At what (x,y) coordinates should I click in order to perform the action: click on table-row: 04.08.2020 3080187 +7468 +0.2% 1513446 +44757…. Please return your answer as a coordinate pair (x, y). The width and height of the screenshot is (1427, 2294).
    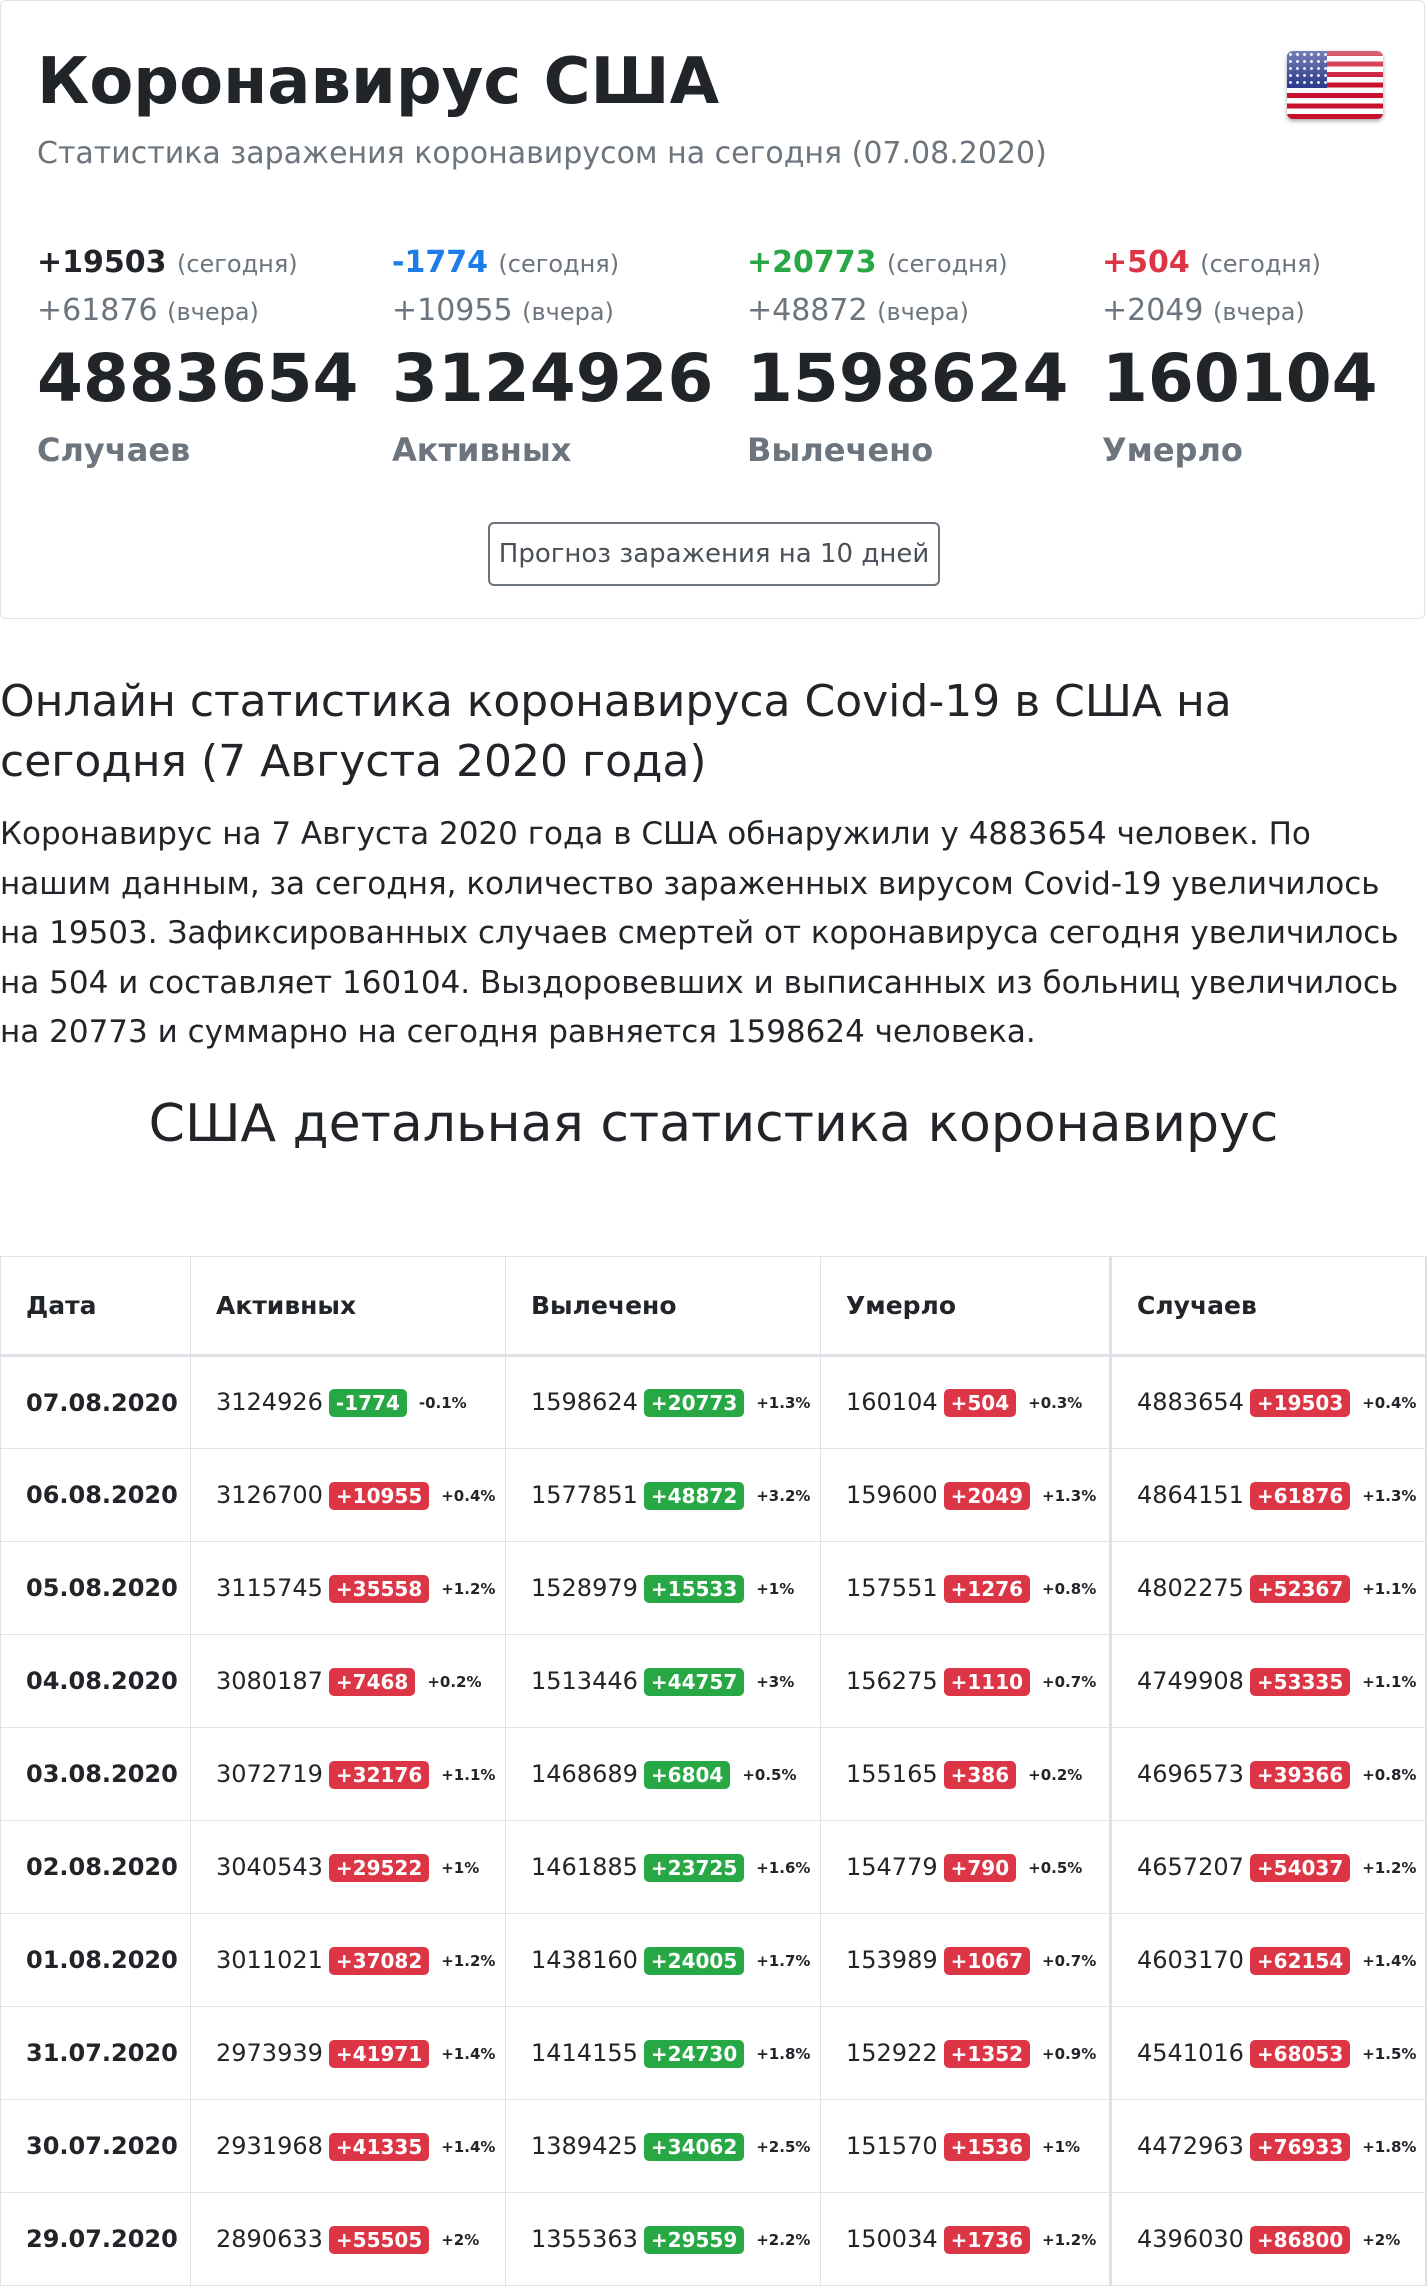
    Looking at the image, I should click on (713, 1681).